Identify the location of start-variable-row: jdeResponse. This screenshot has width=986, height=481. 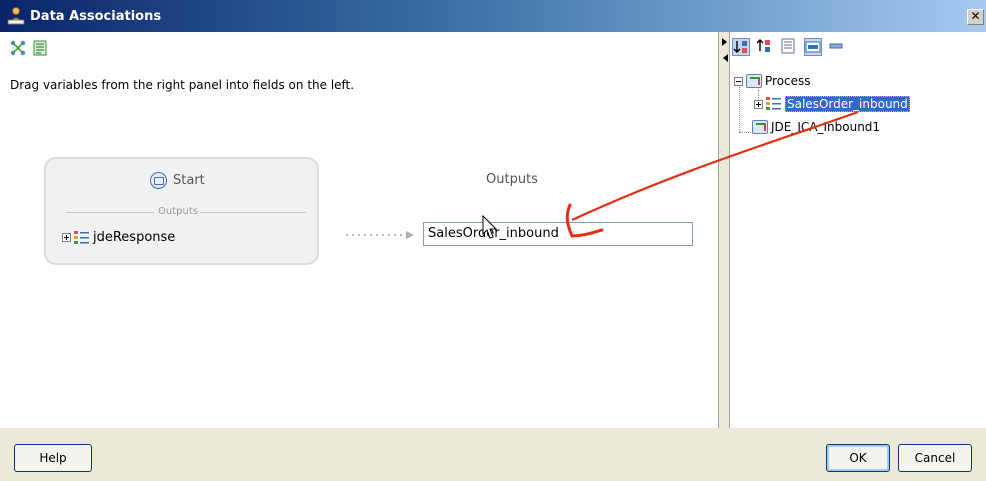
(118, 237).